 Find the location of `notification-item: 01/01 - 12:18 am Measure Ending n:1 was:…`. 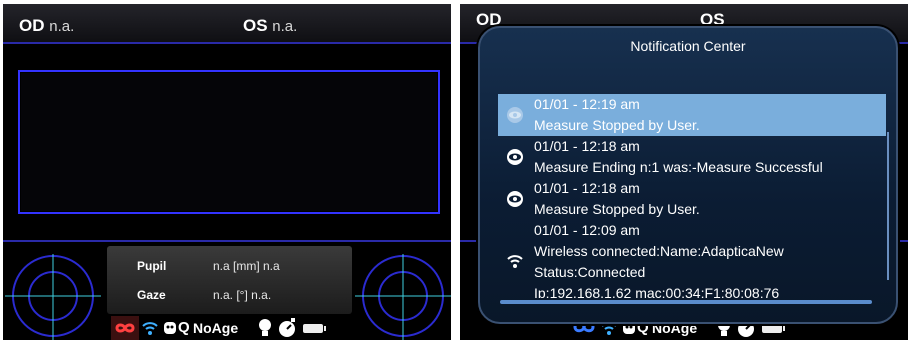

notification-item: 01/01 - 12:18 am Measure Ending n:1 was:… is located at coordinates (692, 157).